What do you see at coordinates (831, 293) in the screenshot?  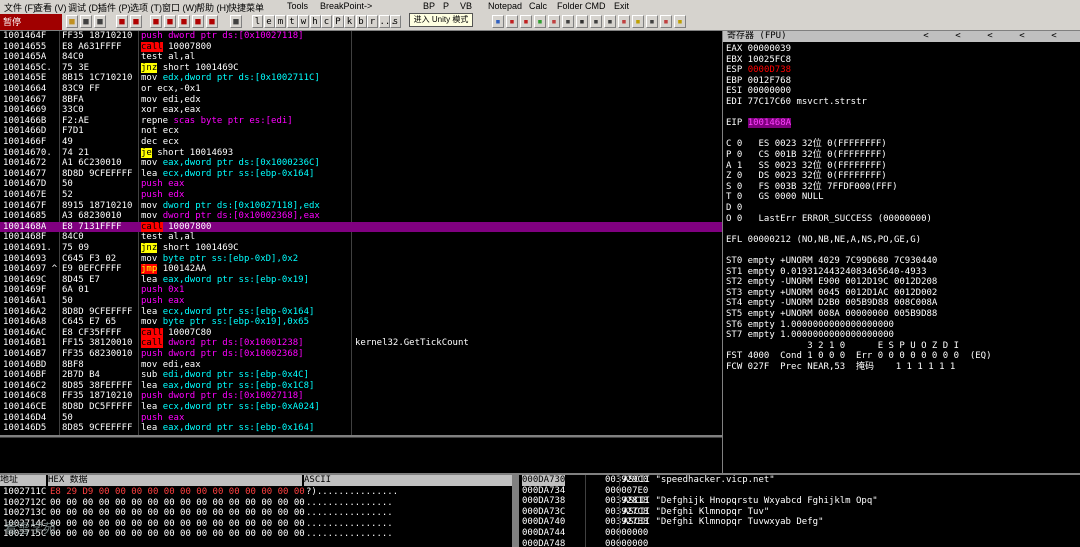 I see `register-line: ST3 empty +UNORM 0045 0012D1AC 0012D002` at bounding box center [831, 293].